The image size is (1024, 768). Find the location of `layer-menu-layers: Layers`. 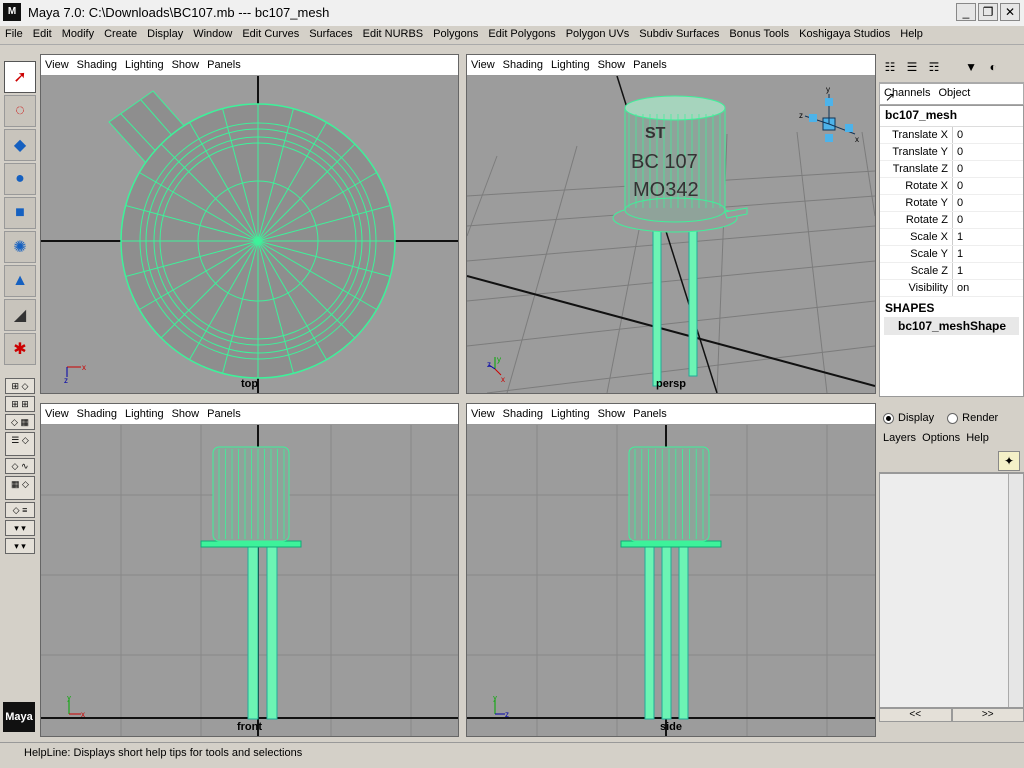

layer-menu-layers: Layers is located at coordinates (899, 438).